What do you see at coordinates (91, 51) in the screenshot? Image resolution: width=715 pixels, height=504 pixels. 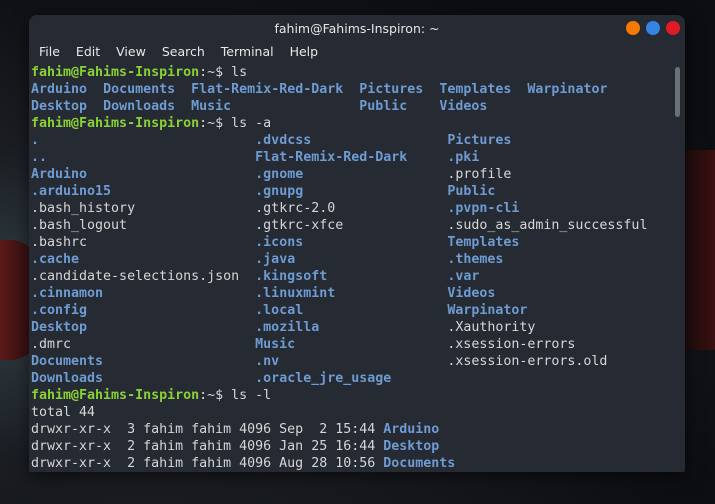 I see `menu-edit: Edit` at bounding box center [91, 51].